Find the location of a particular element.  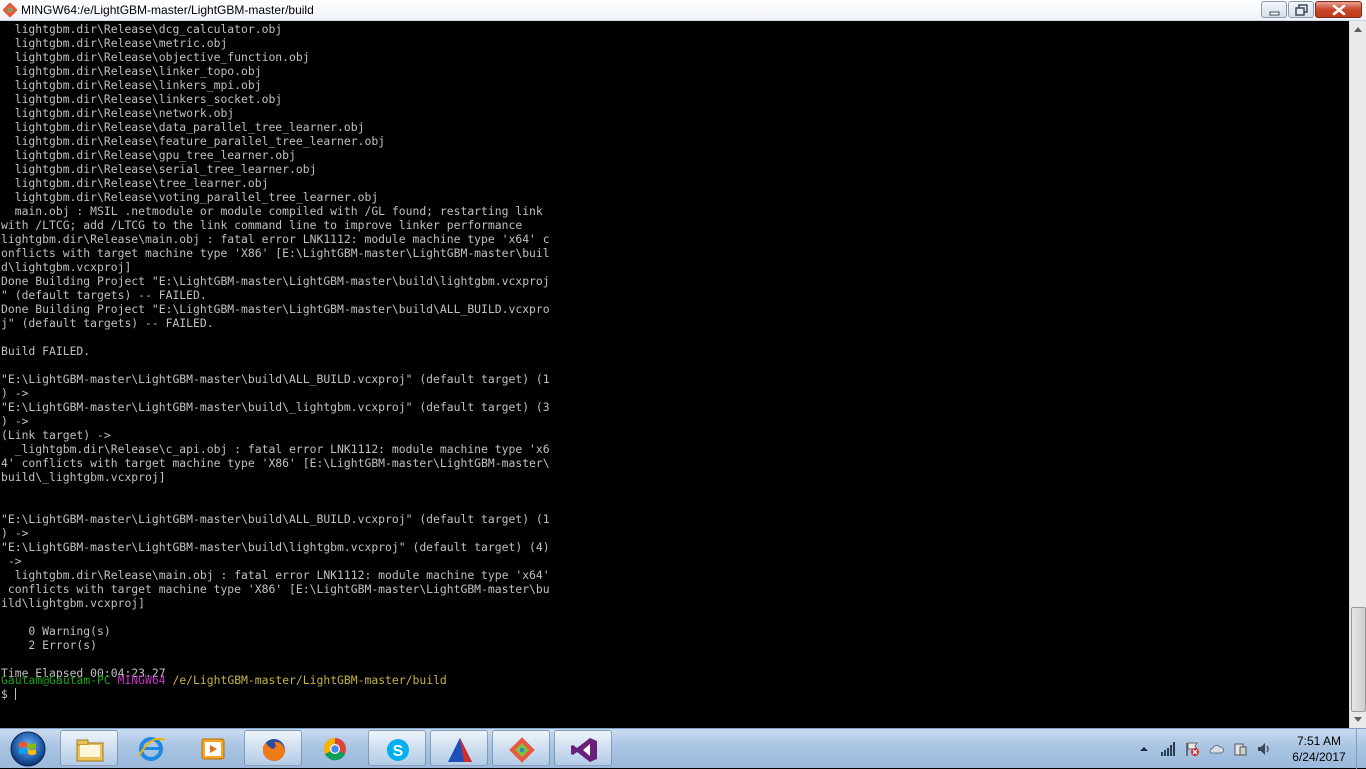

taskbar-internet-explorer is located at coordinates (151, 748).